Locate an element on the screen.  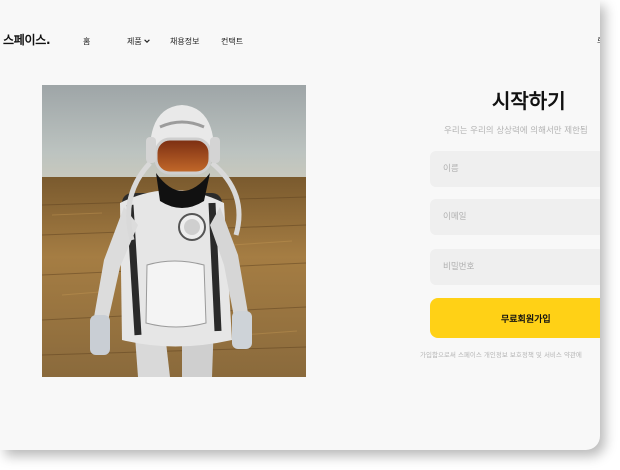
name-field is located at coordinates (515, 169).